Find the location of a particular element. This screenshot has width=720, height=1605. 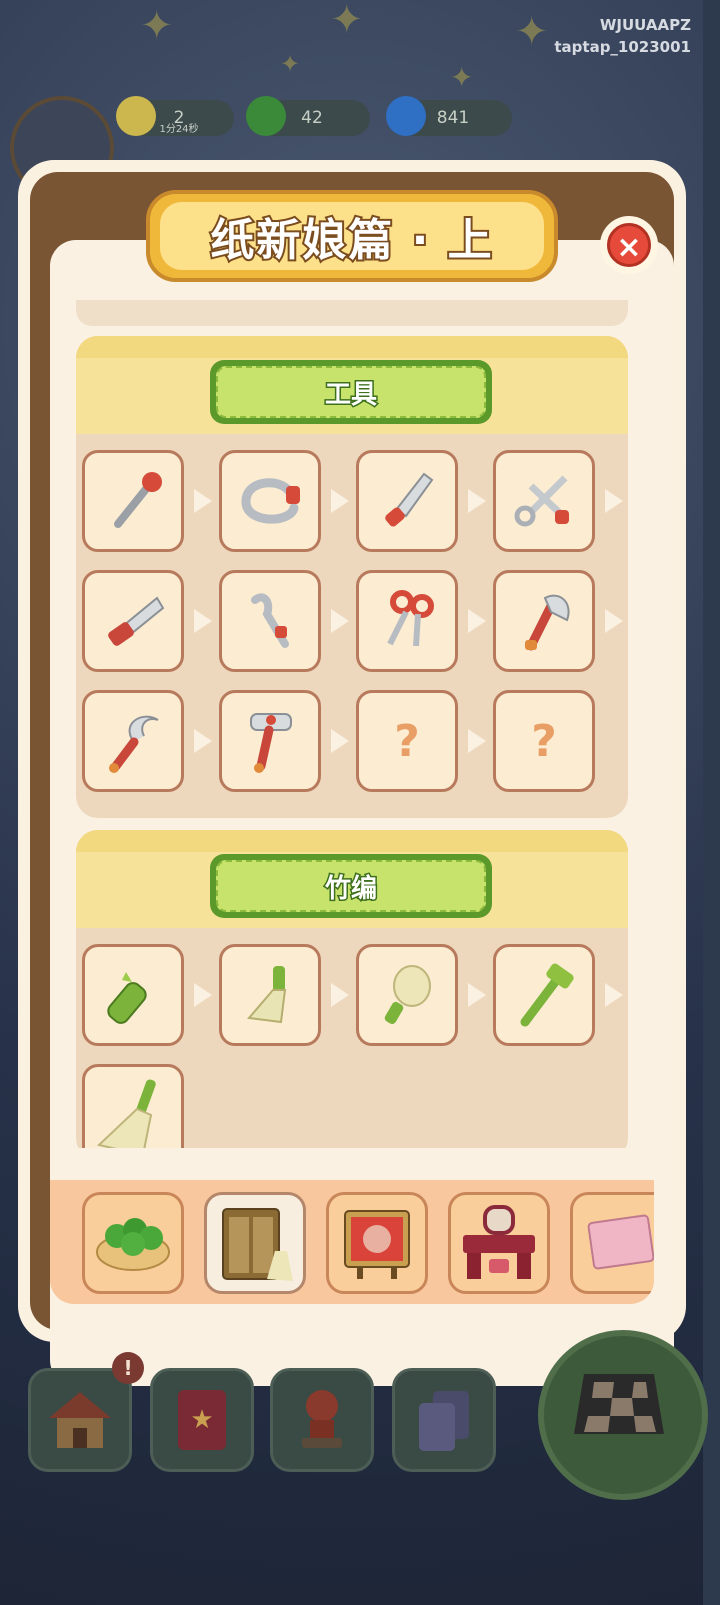

bent-wire-icon is located at coordinates (270, 501).